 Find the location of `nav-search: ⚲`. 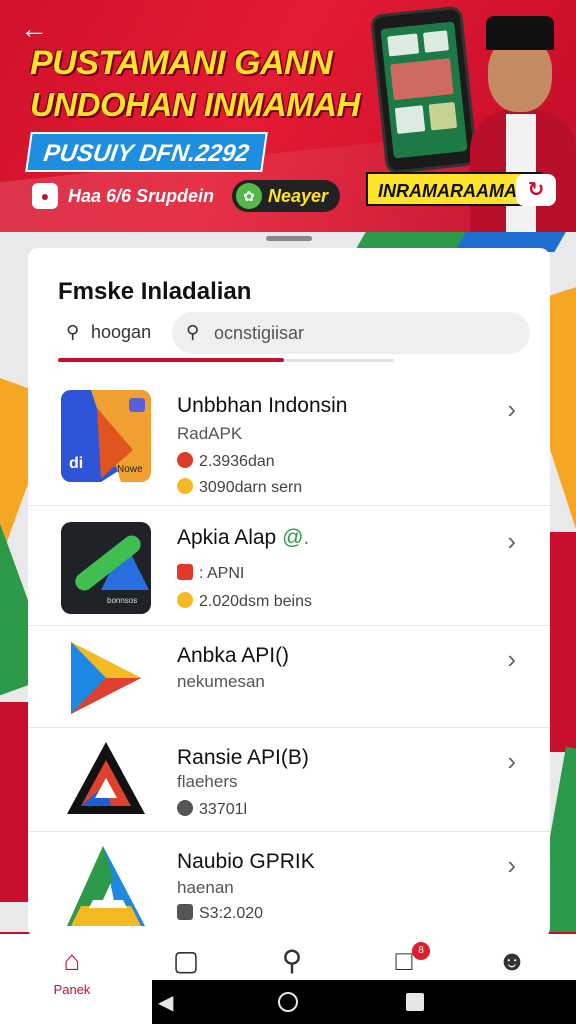

nav-search: ⚲ is located at coordinates (292, 961).